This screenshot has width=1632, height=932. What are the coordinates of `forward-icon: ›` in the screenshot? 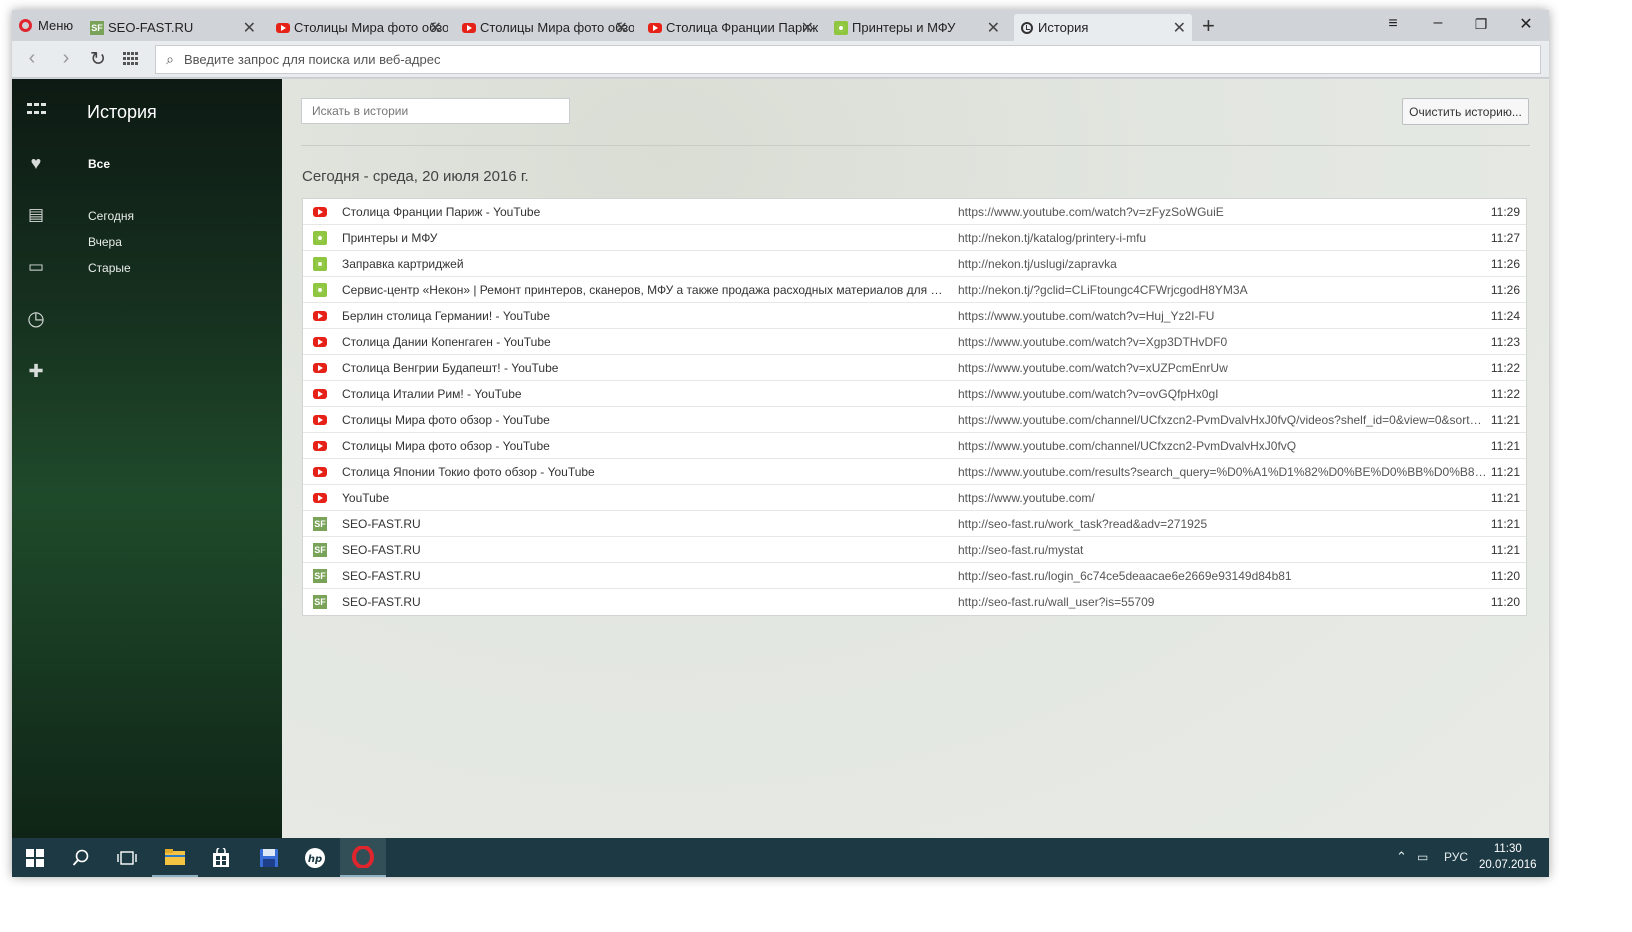 It's located at (66, 58).